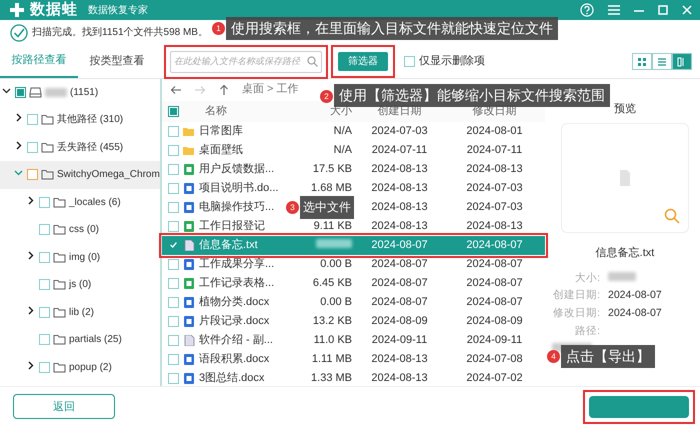 The image size is (700, 427). I want to click on details-view-toggle, so click(682, 61).